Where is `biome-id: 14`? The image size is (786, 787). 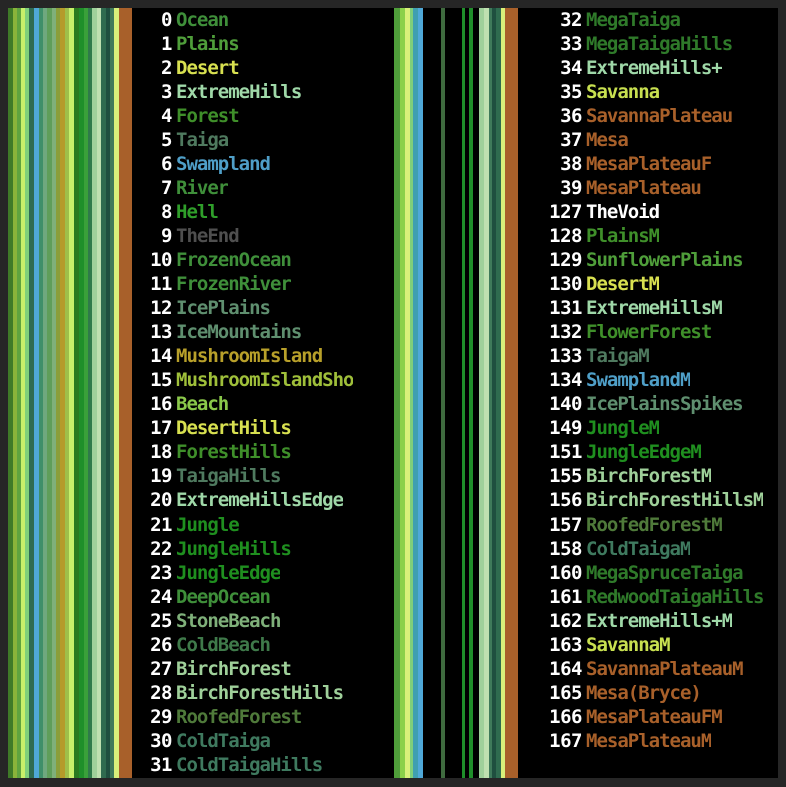 biome-id: 14 is located at coordinates (161, 356).